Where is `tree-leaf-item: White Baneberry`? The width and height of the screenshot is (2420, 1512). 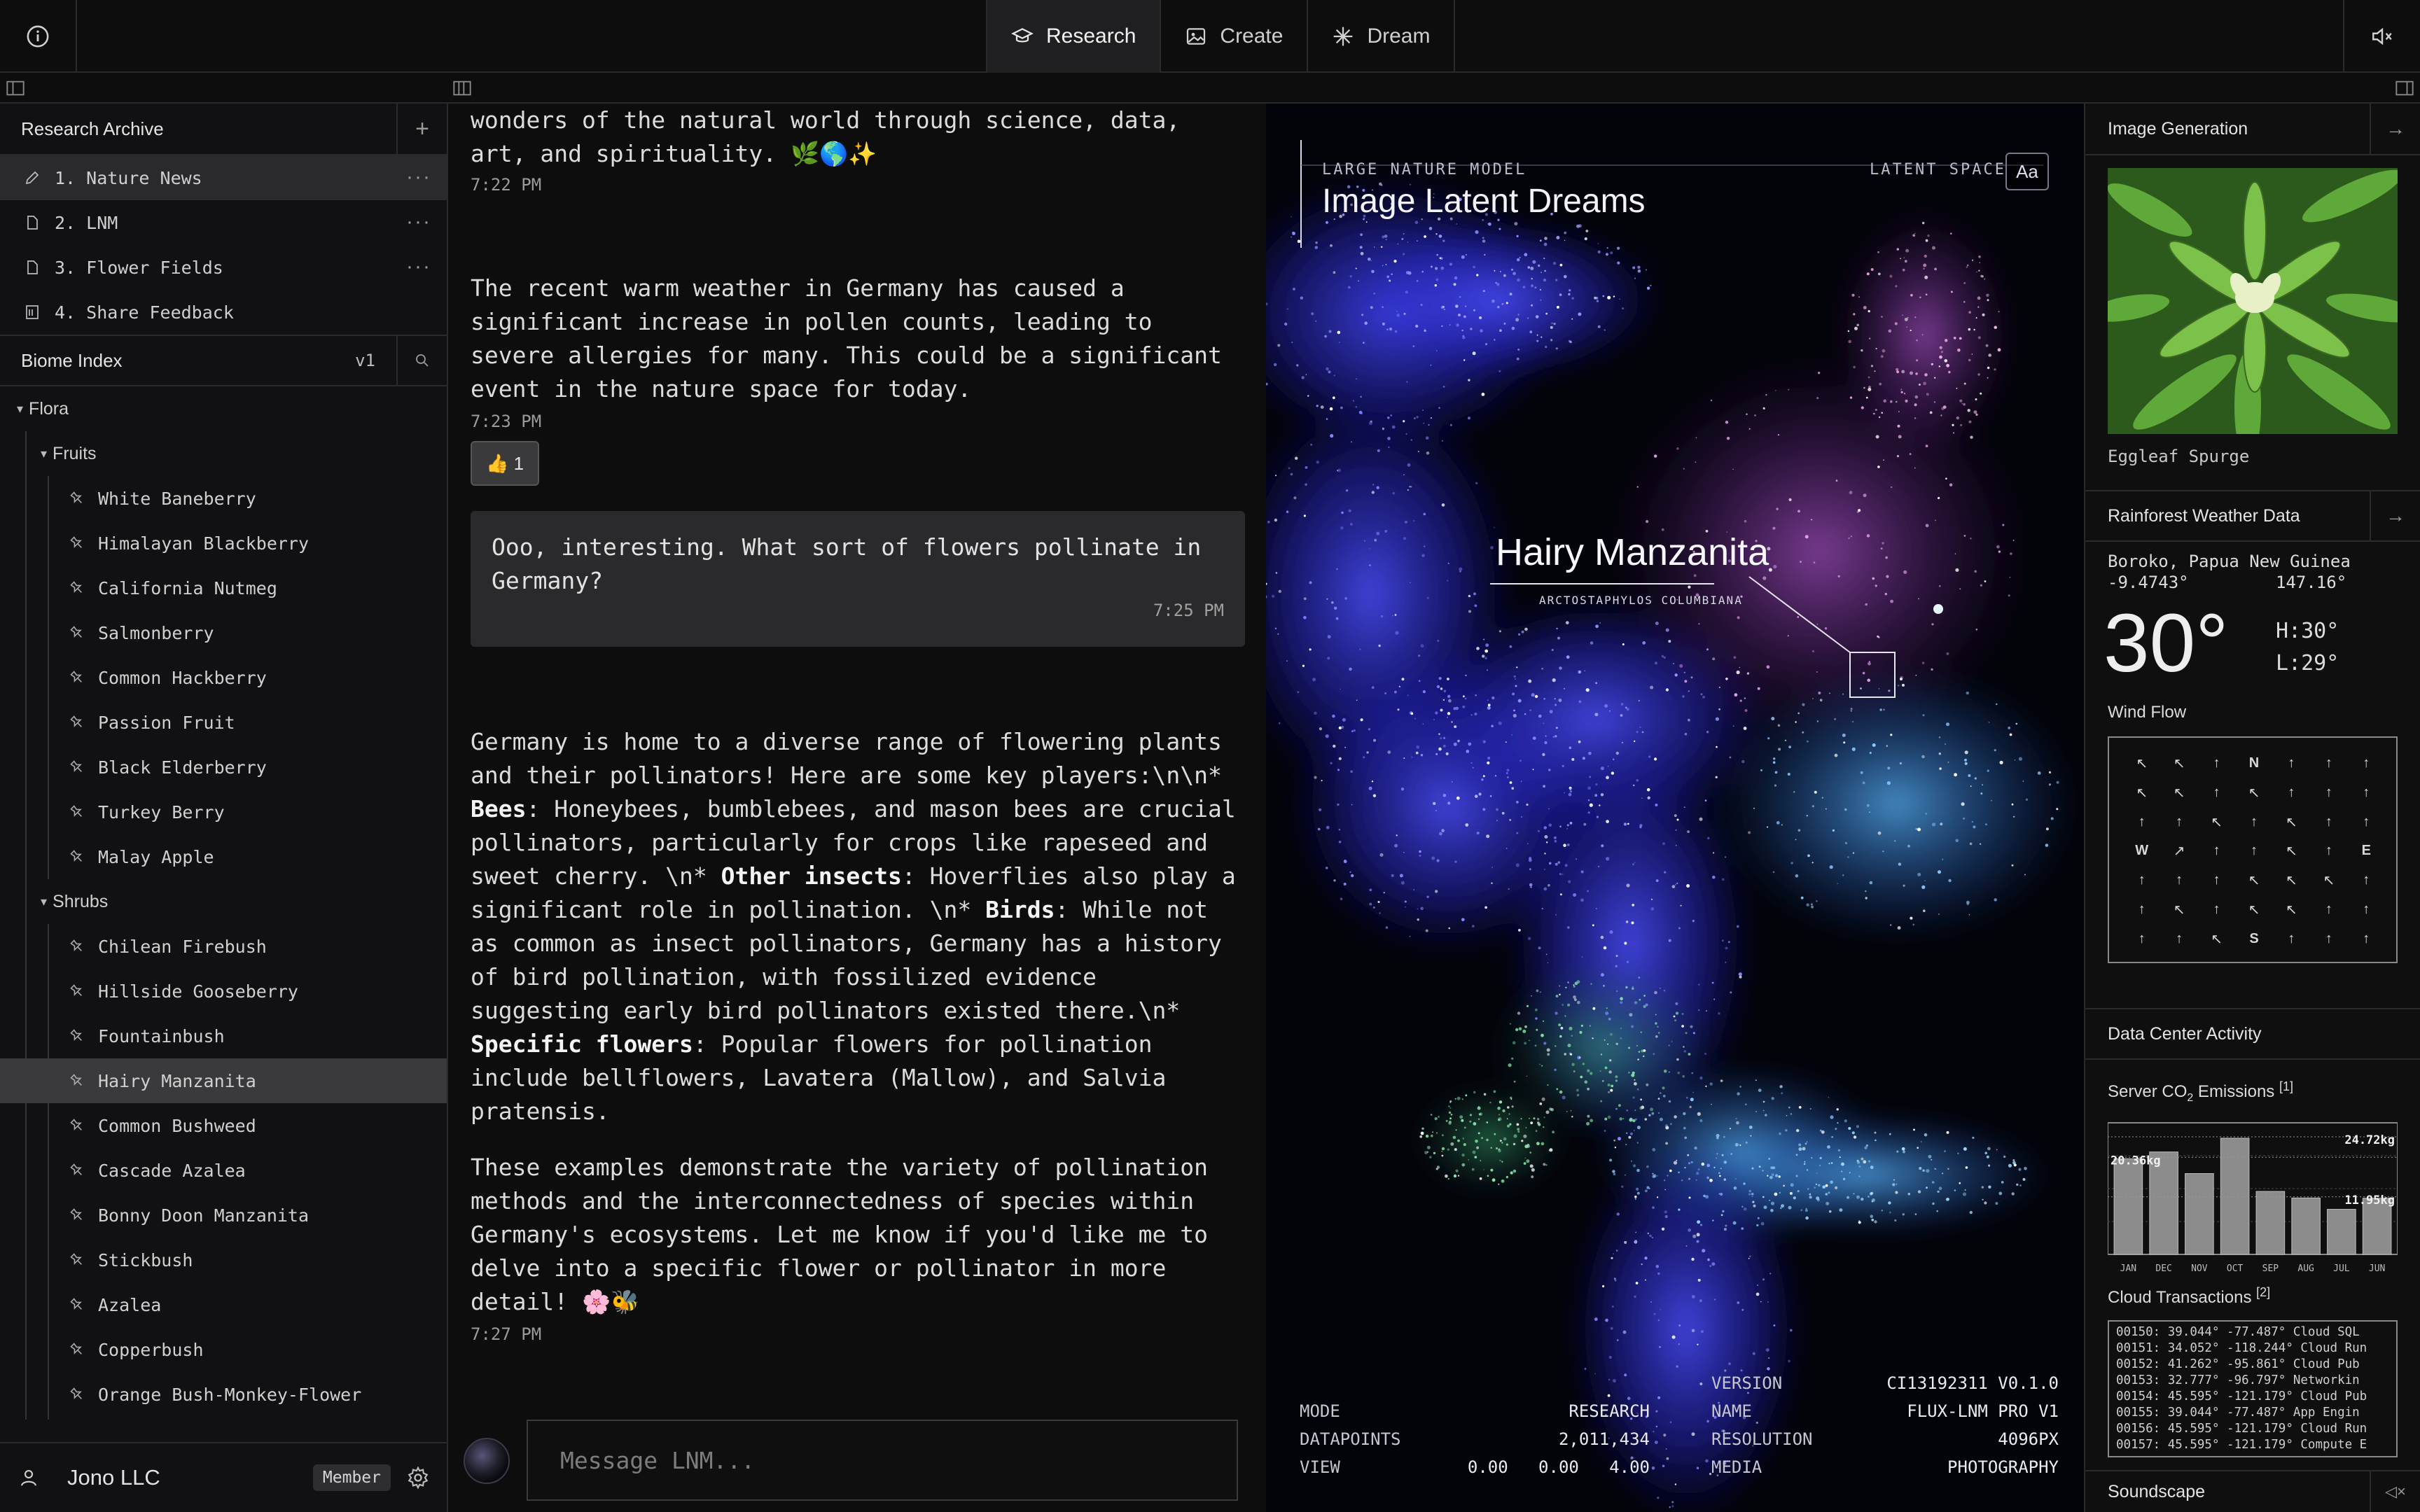 tree-leaf-item: White Baneberry is located at coordinates (223, 498).